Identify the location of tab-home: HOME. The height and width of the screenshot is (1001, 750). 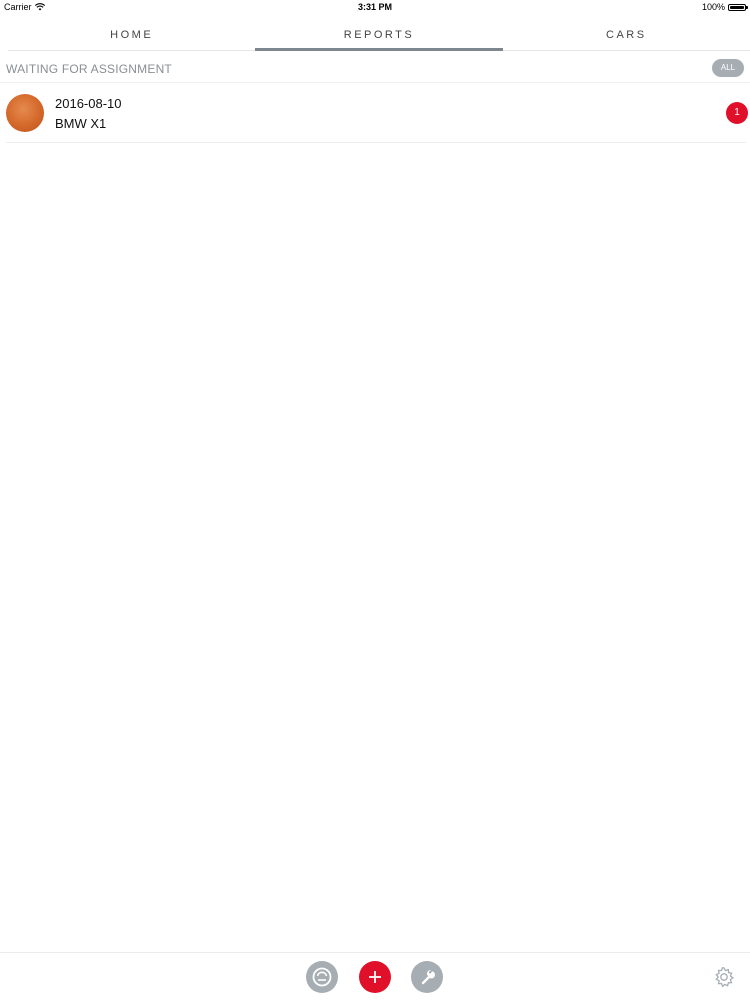
(131, 36).